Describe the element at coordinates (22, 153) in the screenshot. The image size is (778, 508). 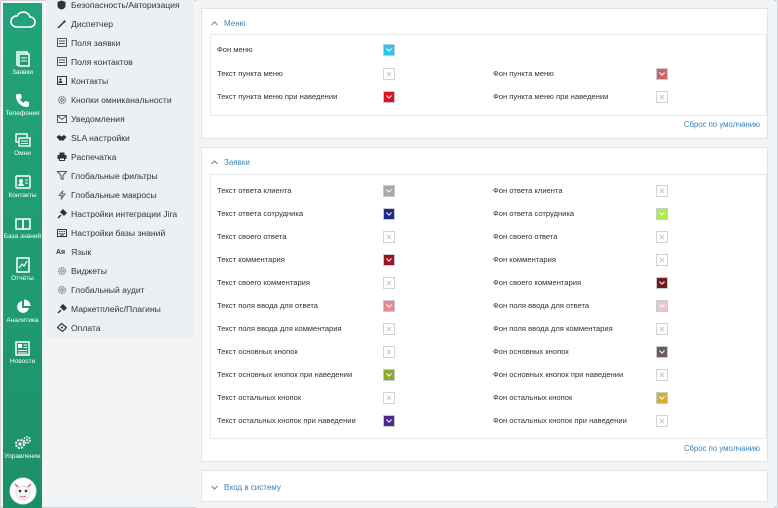
I see `rail-label: Омни` at that location.